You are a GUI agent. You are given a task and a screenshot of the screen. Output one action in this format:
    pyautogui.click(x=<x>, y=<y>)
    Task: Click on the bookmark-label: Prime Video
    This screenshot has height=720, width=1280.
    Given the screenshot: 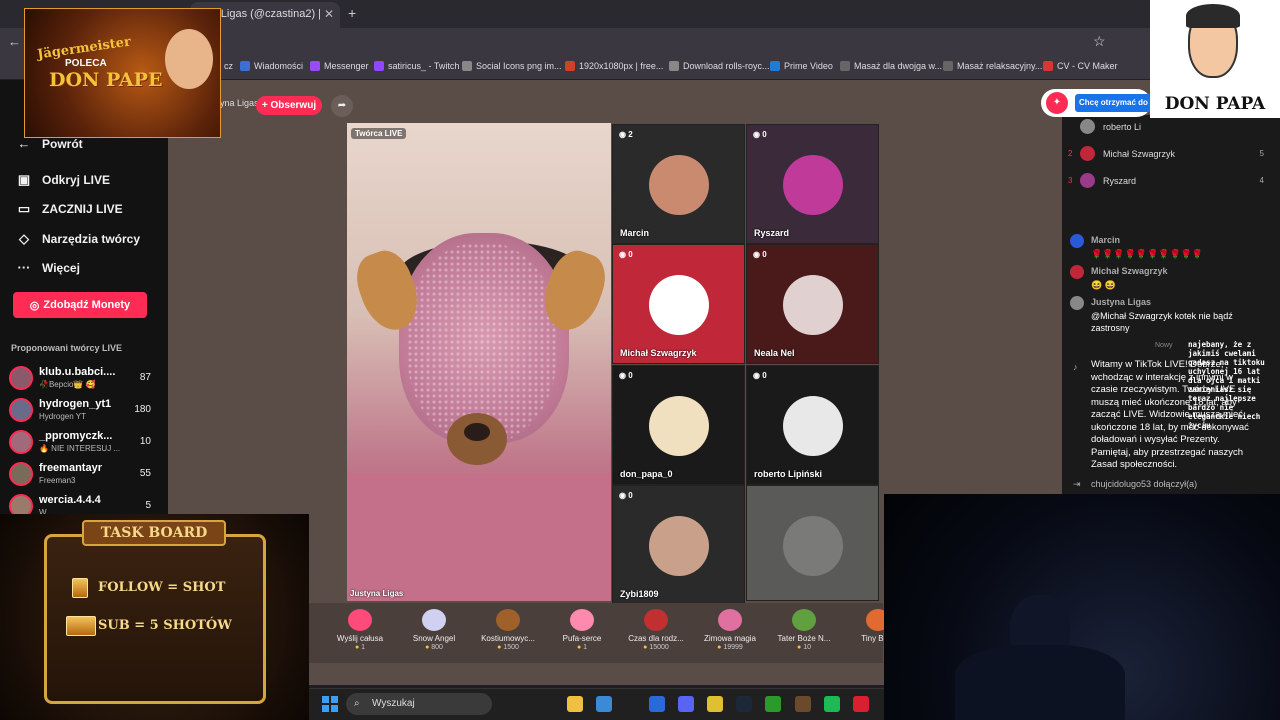 What is the action you would take?
    pyautogui.click(x=808, y=66)
    